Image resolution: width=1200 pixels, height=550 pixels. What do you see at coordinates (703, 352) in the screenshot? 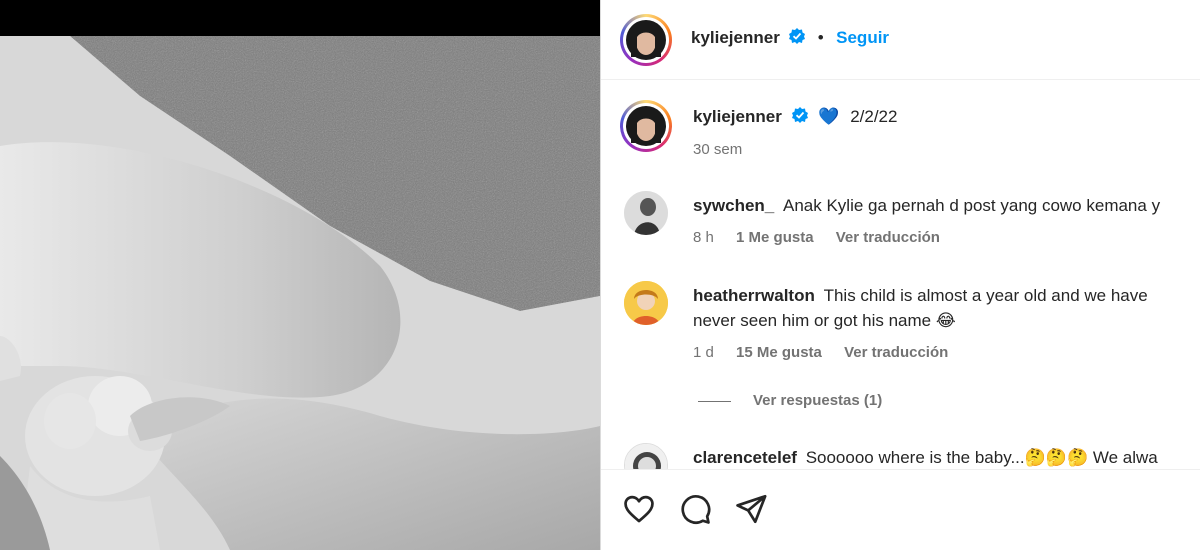
I see `comment-time: 1 d` at bounding box center [703, 352].